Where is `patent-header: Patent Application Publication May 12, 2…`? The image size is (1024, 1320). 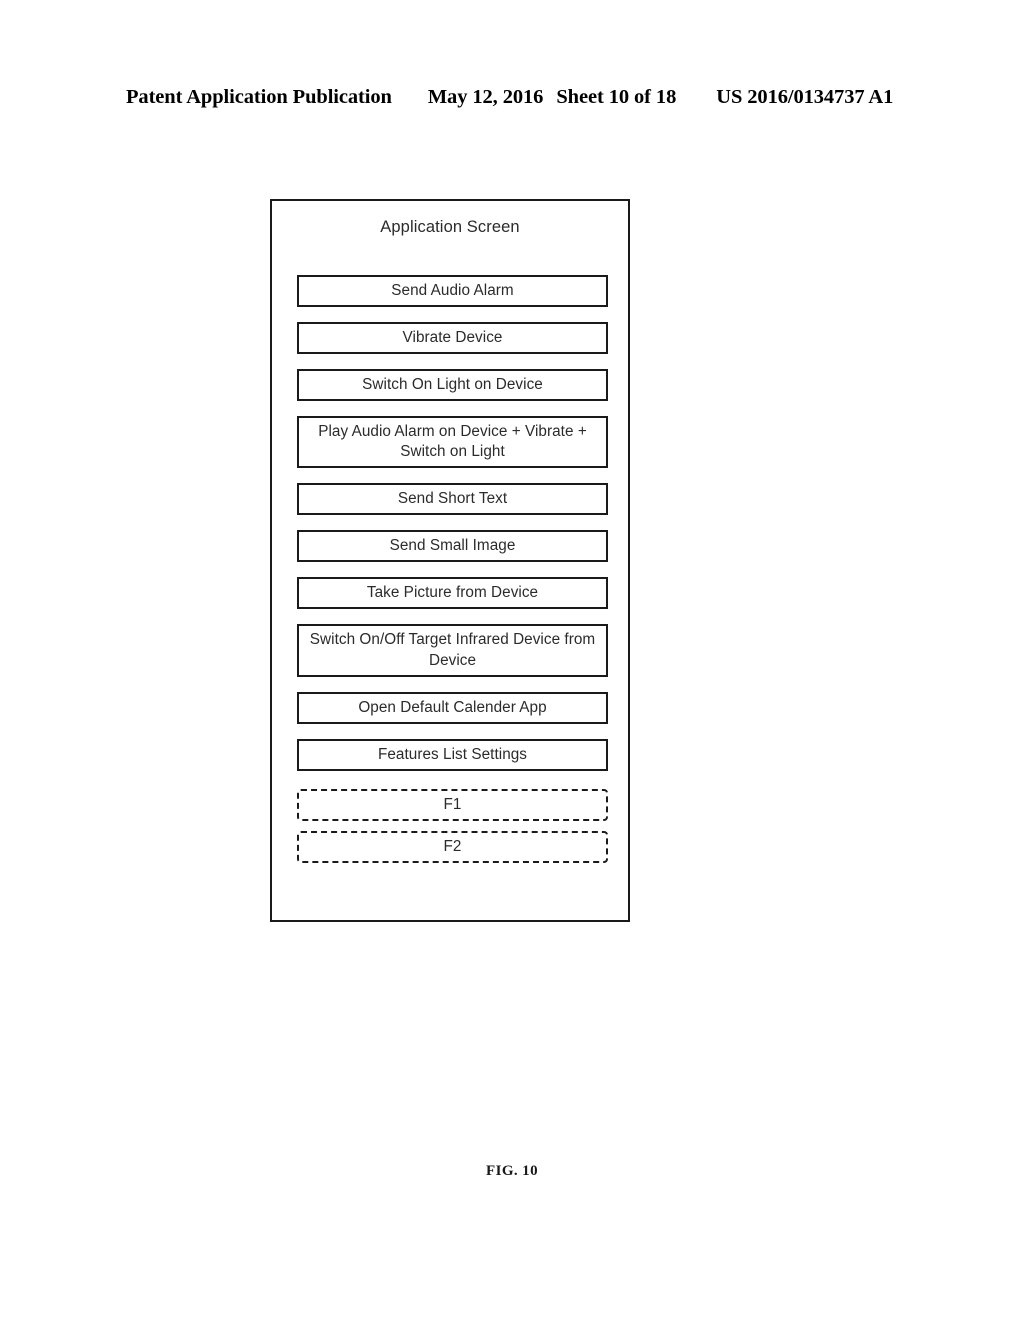
patent-header: Patent Application Publication May 12, 2… is located at coordinates (509, 97).